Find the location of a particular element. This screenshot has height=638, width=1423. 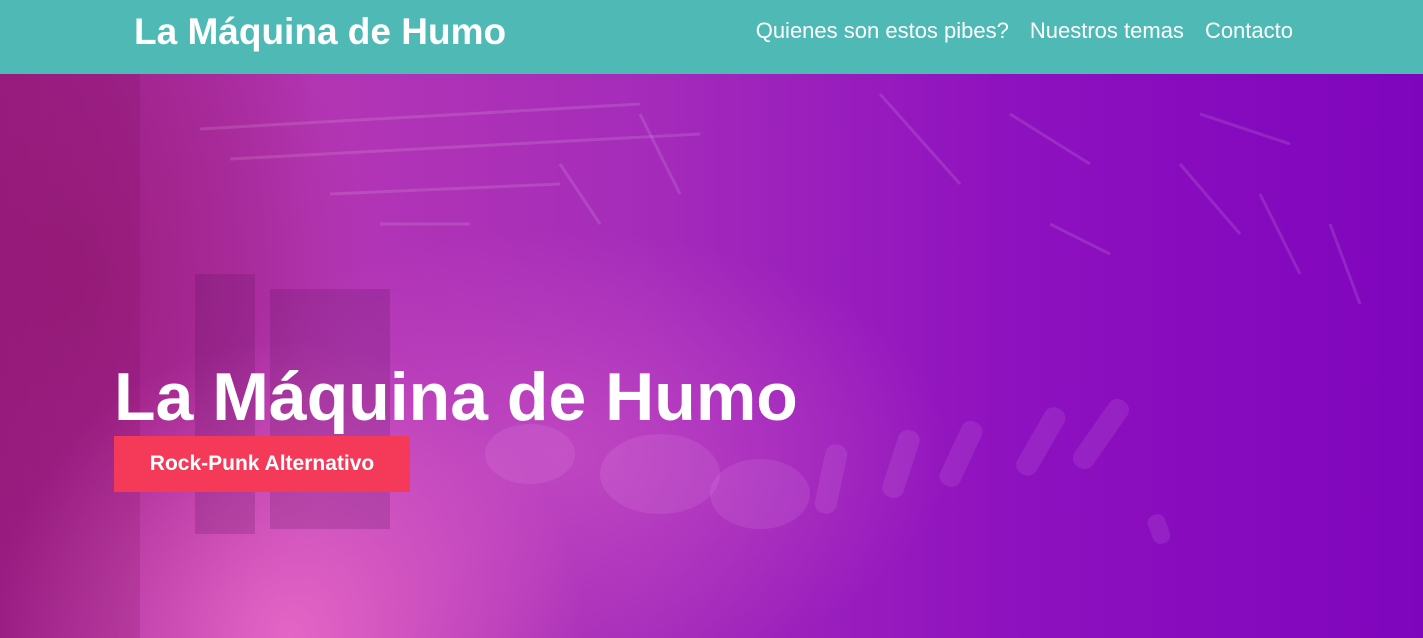

brand-link: La Máquina de Humo is located at coordinates (320, 32).